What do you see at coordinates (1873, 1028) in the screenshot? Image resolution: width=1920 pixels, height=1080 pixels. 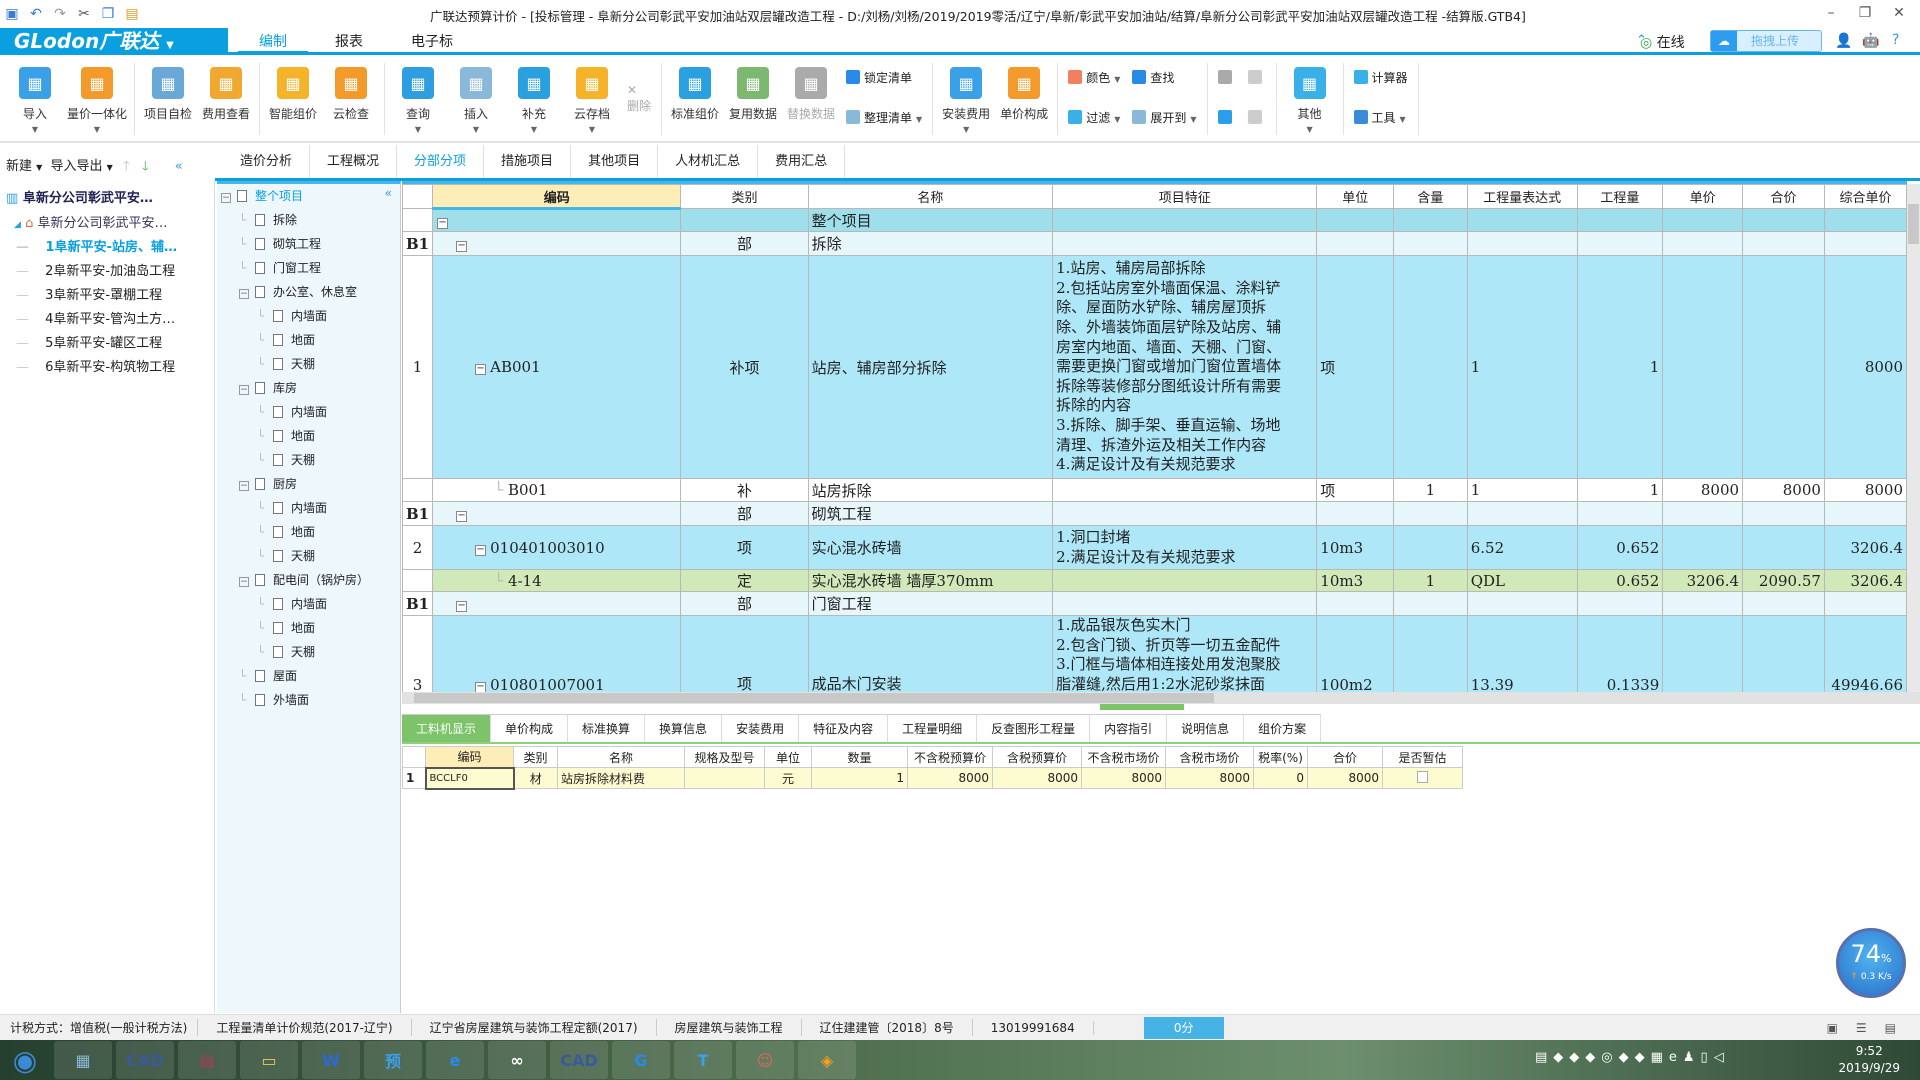 I see `view-mode-icons: ▣☰▤` at bounding box center [1873, 1028].